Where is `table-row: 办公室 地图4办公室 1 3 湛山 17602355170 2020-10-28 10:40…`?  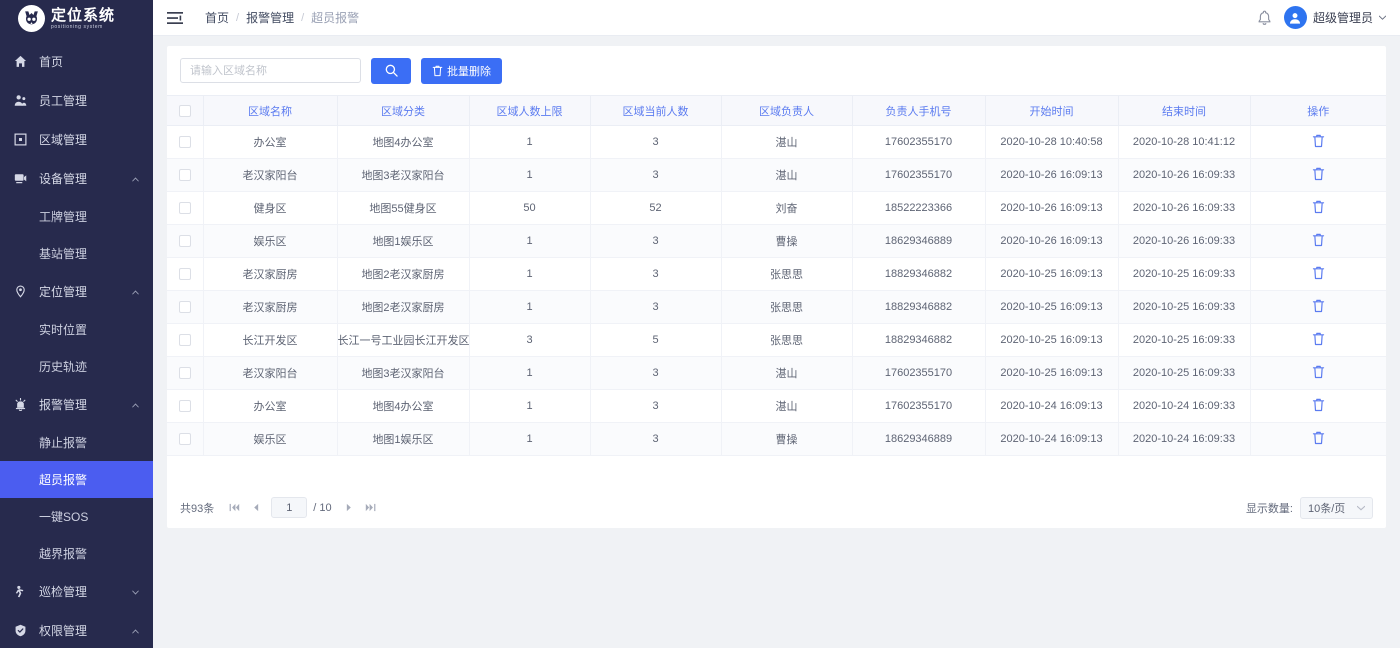
table-row: 办公室 地图4办公室 1 3 湛山 17602355170 2020-10-28 10:40… is located at coordinates (776, 142).